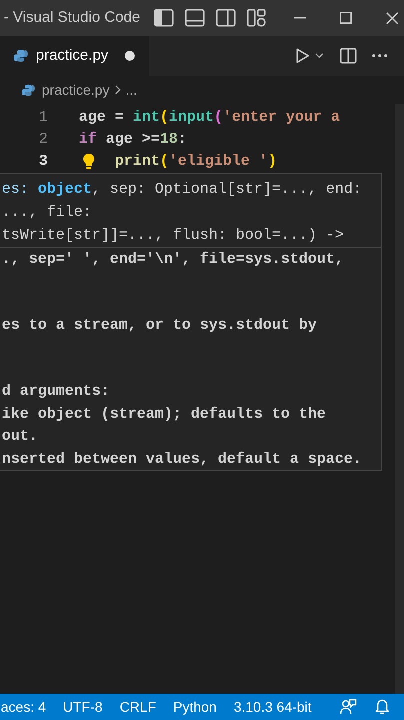 The width and height of the screenshot is (404, 720). I want to click on chevron-down-icon, so click(319, 56).